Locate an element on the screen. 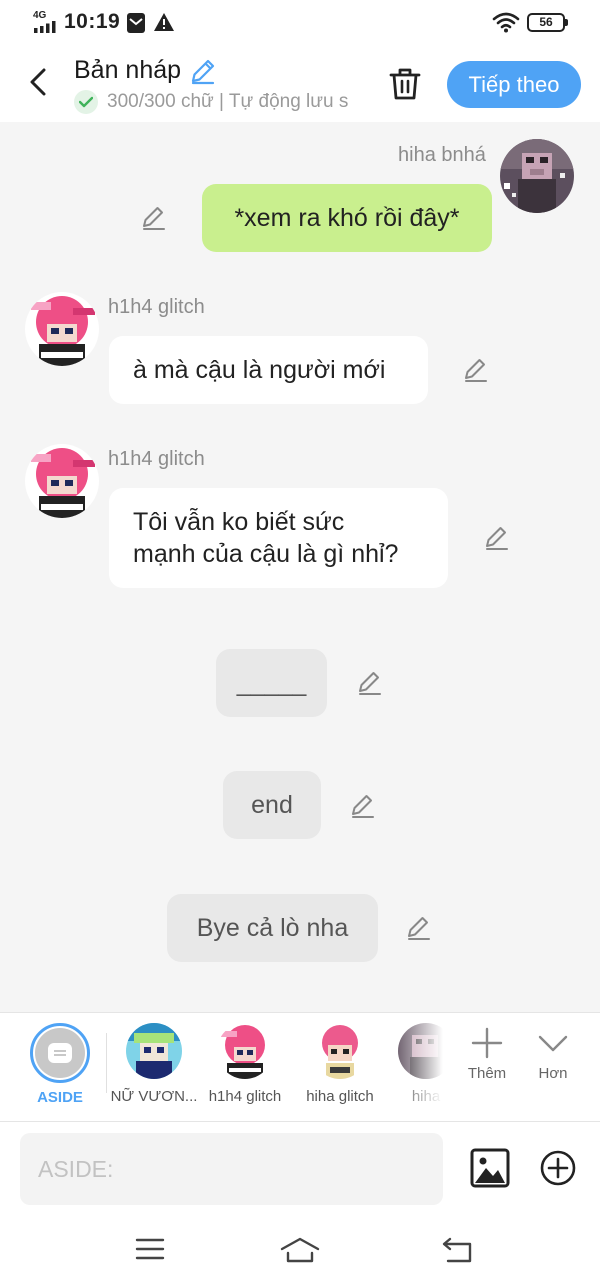  battery-indicator: 56 is located at coordinates (547, 22).